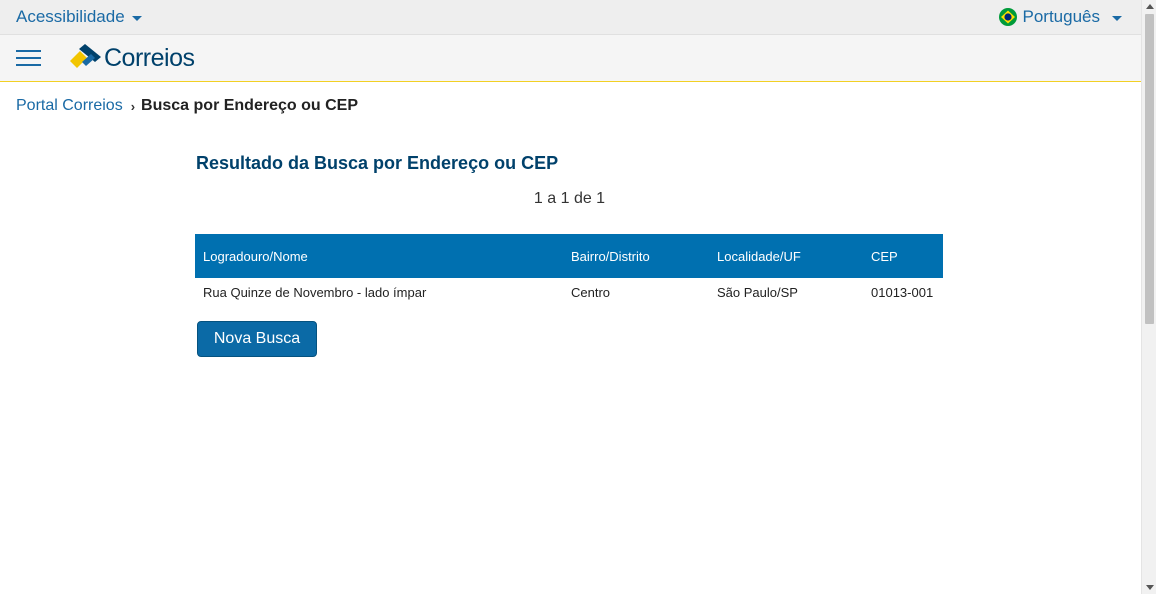 The height and width of the screenshot is (594, 1156). Describe the element at coordinates (133, 106) in the screenshot. I see `chevron-right-icon: ›` at that location.